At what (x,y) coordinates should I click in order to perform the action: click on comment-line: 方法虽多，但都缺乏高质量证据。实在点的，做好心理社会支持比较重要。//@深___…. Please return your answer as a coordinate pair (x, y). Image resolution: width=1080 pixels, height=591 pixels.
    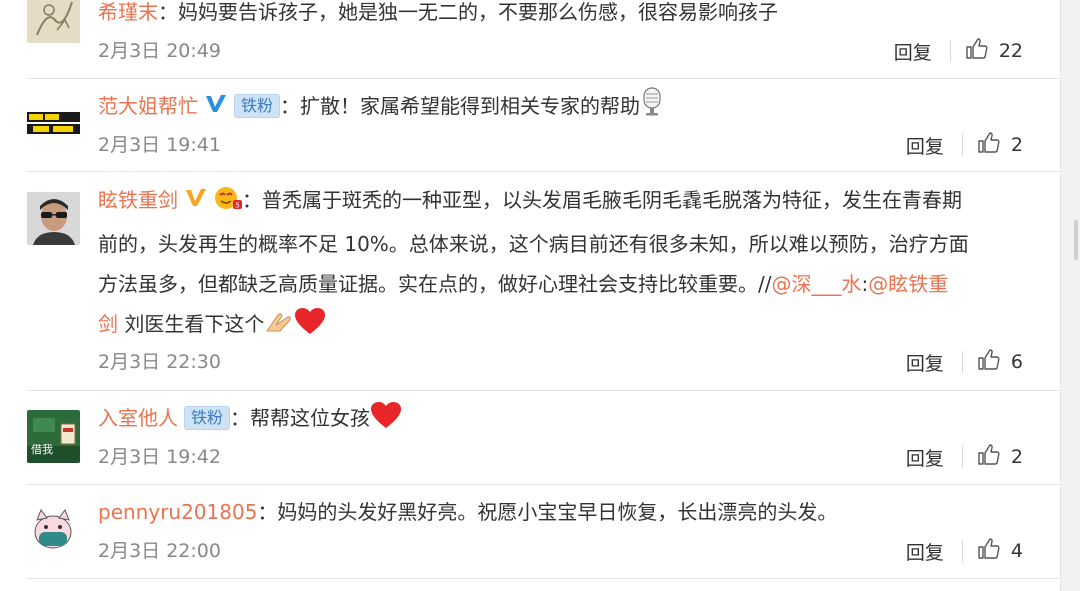
    Looking at the image, I should click on (563, 284).